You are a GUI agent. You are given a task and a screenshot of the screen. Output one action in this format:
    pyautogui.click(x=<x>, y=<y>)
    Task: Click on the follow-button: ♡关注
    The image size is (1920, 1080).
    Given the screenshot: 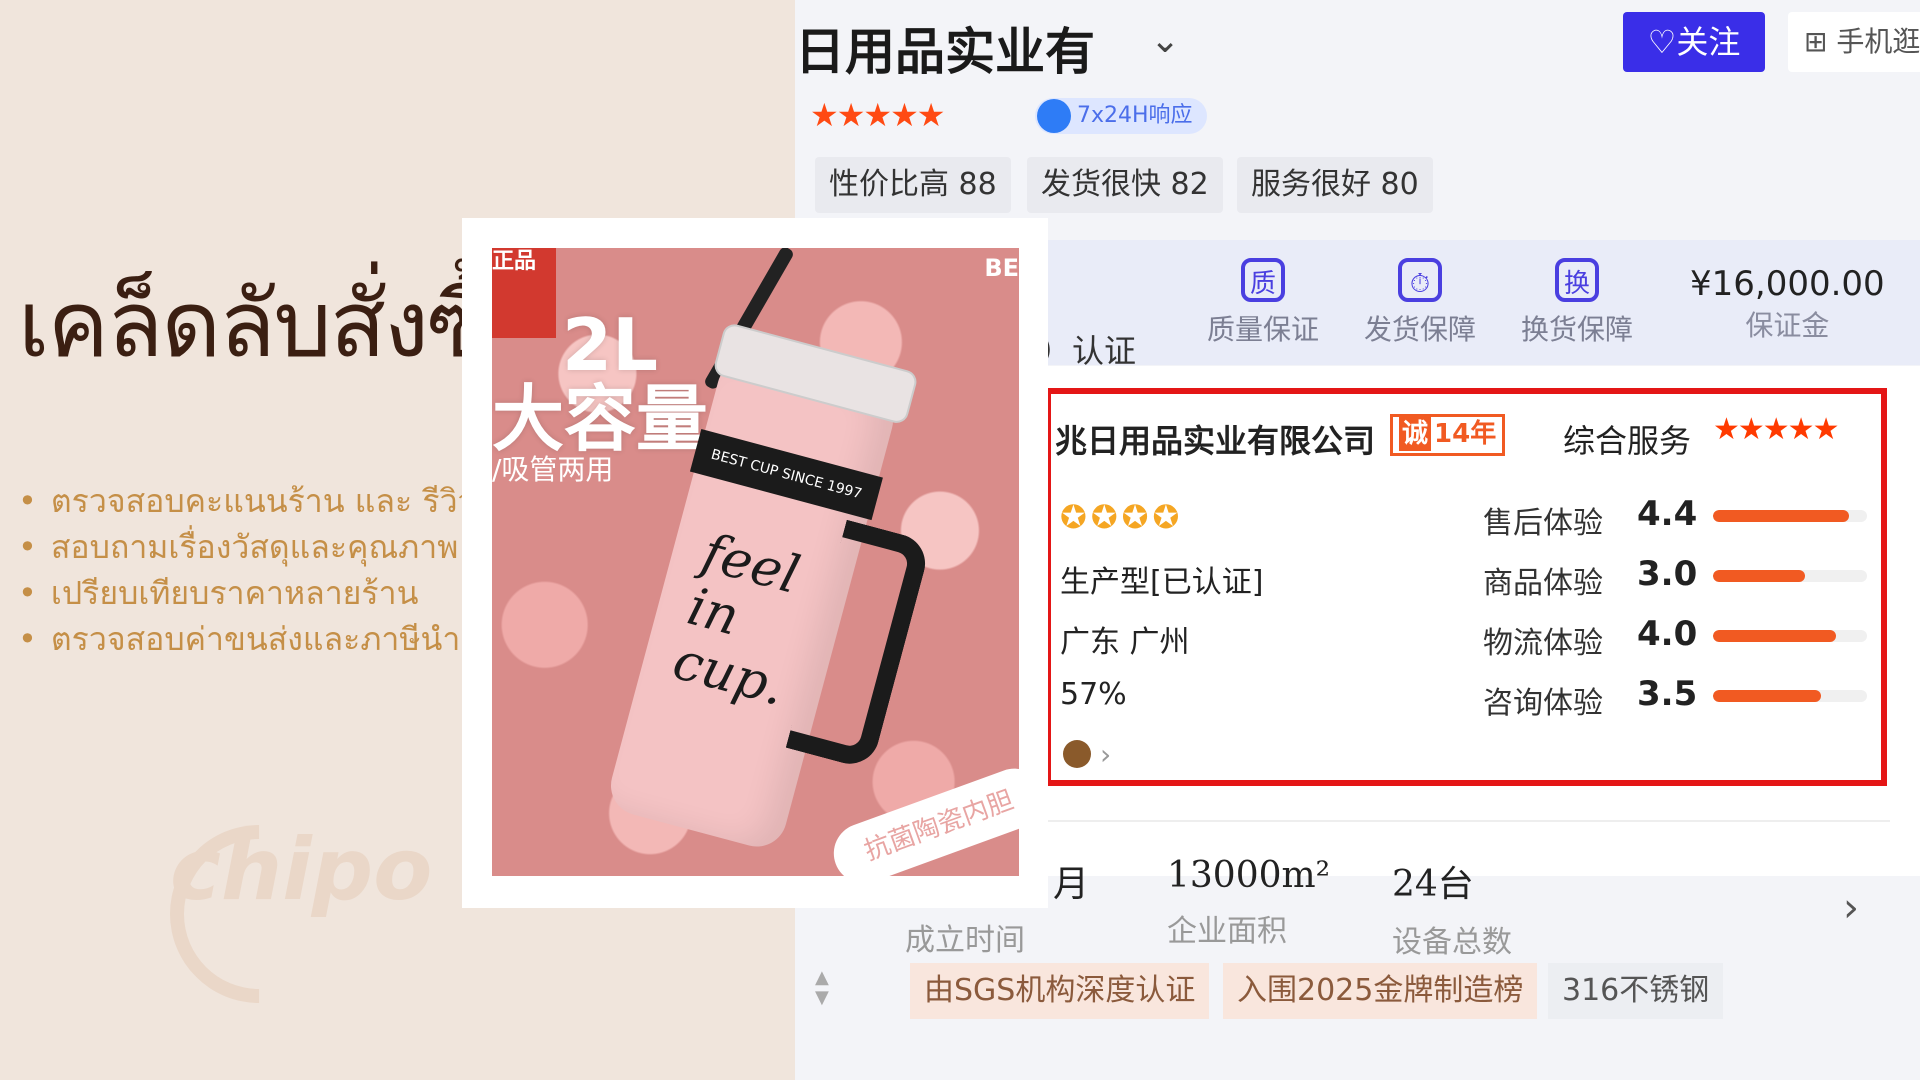 What is the action you would take?
    pyautogui.click(x=1694, y=42)
    